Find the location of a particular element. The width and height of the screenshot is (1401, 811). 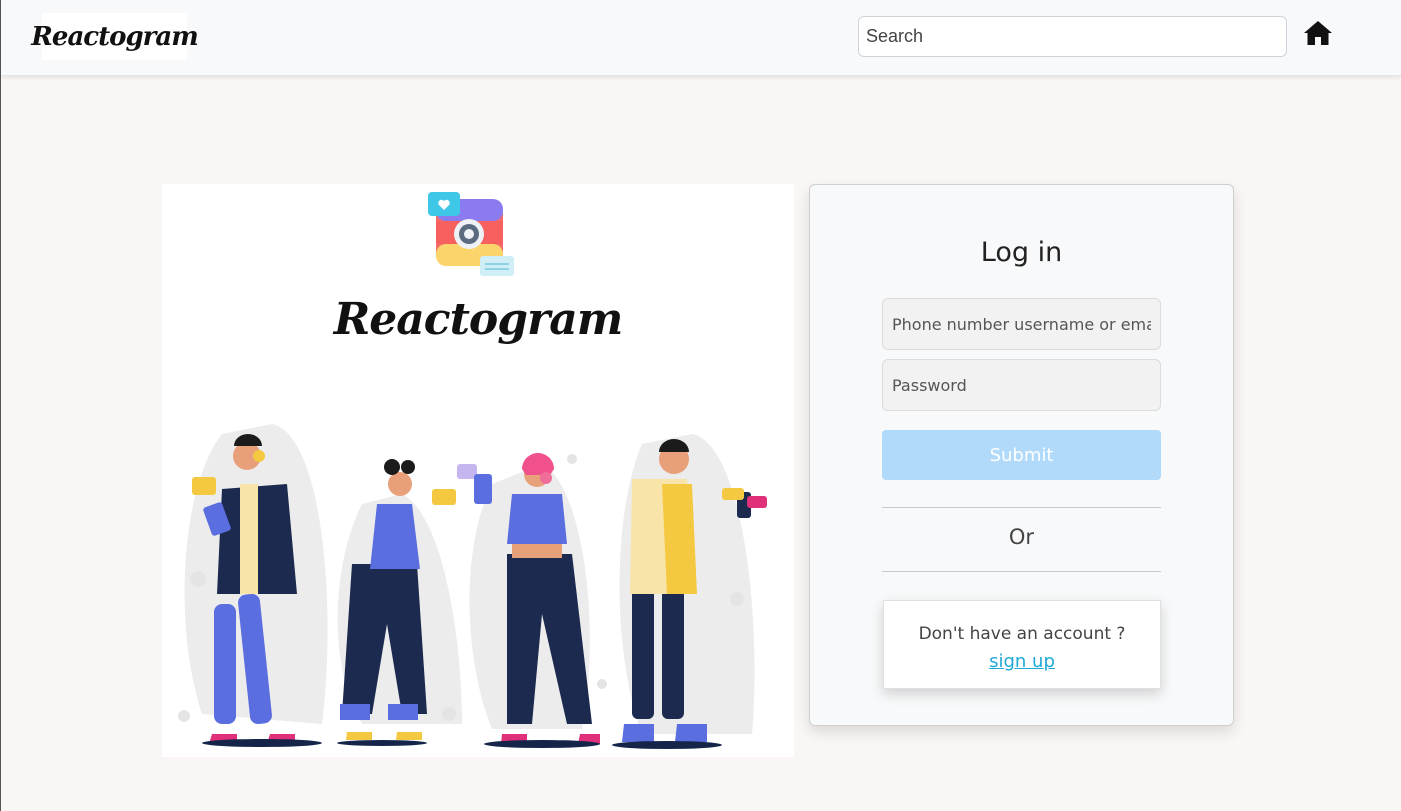

signup-box: Don't have an account ? sign up is located at coordinates (1022, 644).